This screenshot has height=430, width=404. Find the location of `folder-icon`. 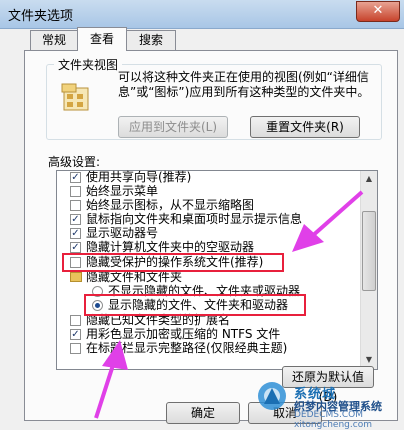

folder-icon is located at coordinates (76, 277).